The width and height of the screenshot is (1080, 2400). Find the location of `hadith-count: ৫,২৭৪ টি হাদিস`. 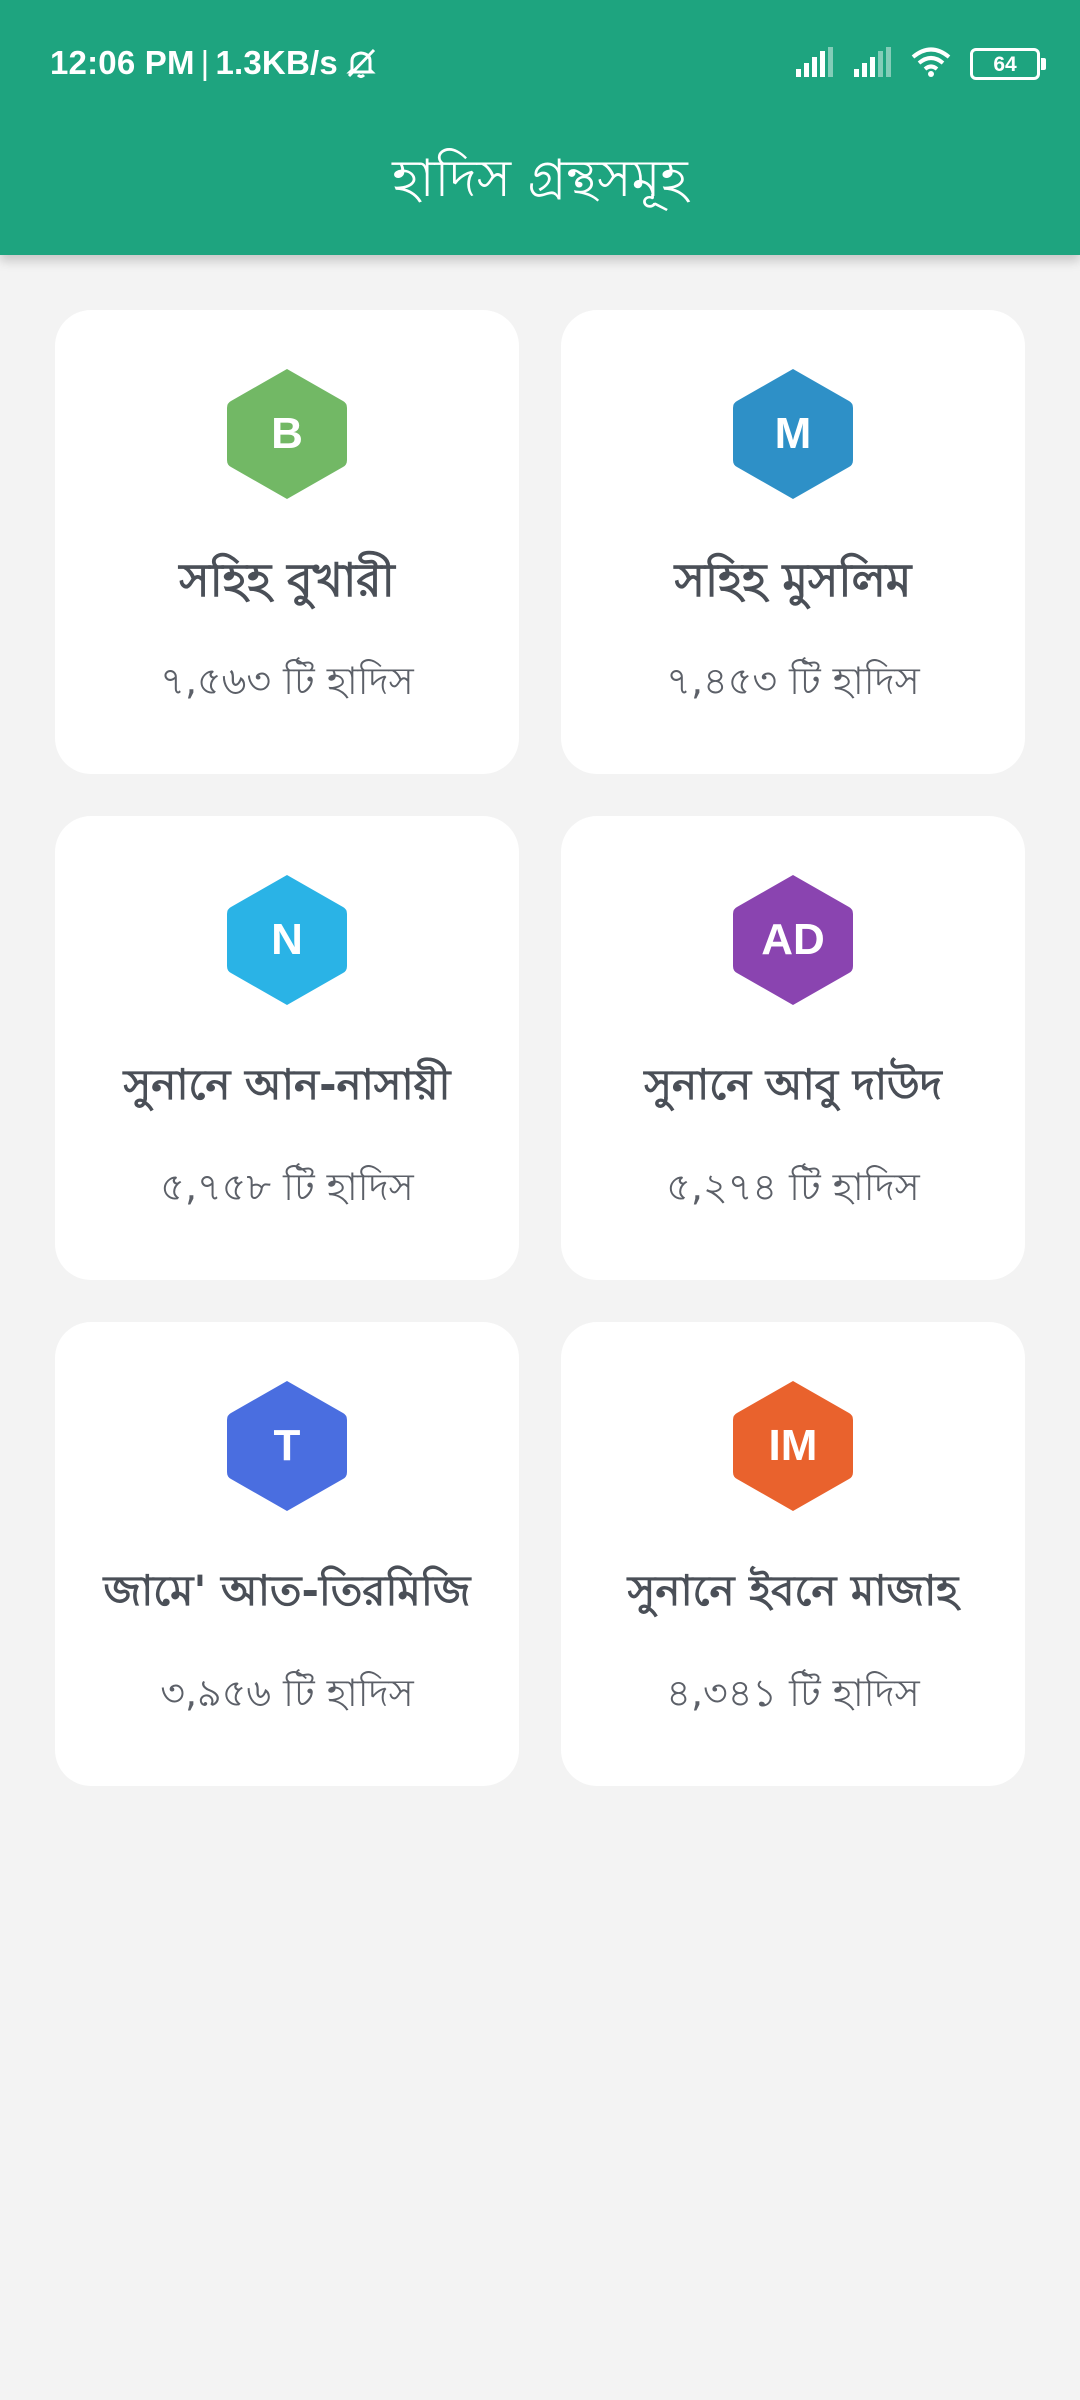

hadith-count: ৫,২৭৪ টি হাদিস is located at coordinates (793, 1187).